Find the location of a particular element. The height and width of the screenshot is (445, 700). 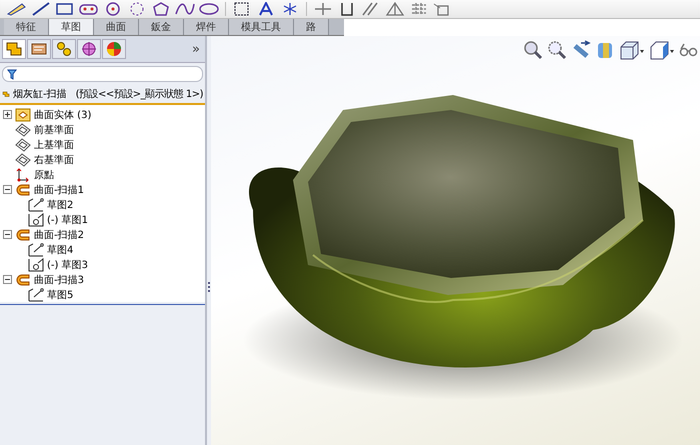

tree-item: 曲面-扫描2 is located at coordinates (59, 235).